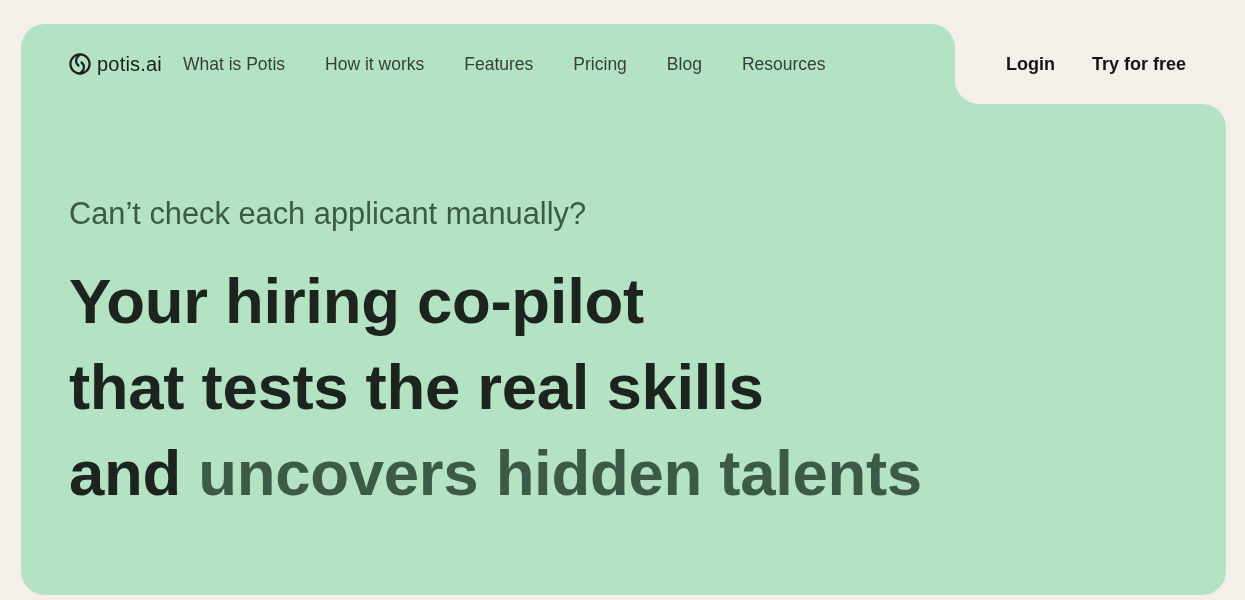  What do you see at coordinates (328, 214) in the screenshot?
I see `hero-subtitle: Can’t check each applicant manually?` at bounding box center [328, 214].